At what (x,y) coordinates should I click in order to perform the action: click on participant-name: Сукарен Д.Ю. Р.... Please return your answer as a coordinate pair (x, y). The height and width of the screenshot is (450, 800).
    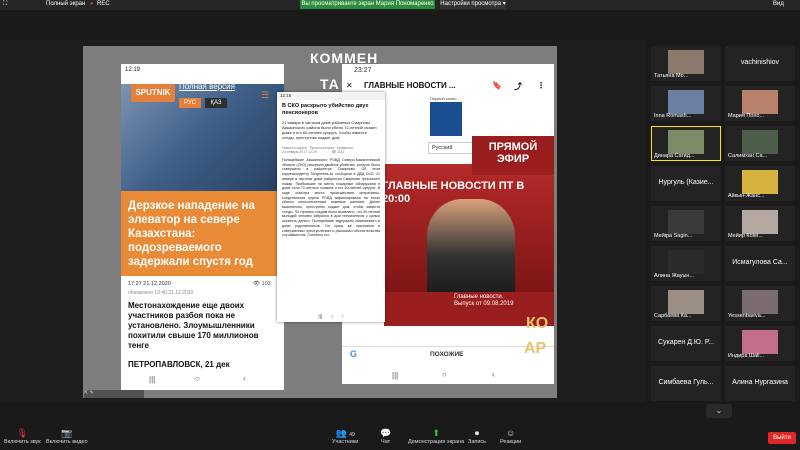
    Looking at the image, I should click on (686, 342).